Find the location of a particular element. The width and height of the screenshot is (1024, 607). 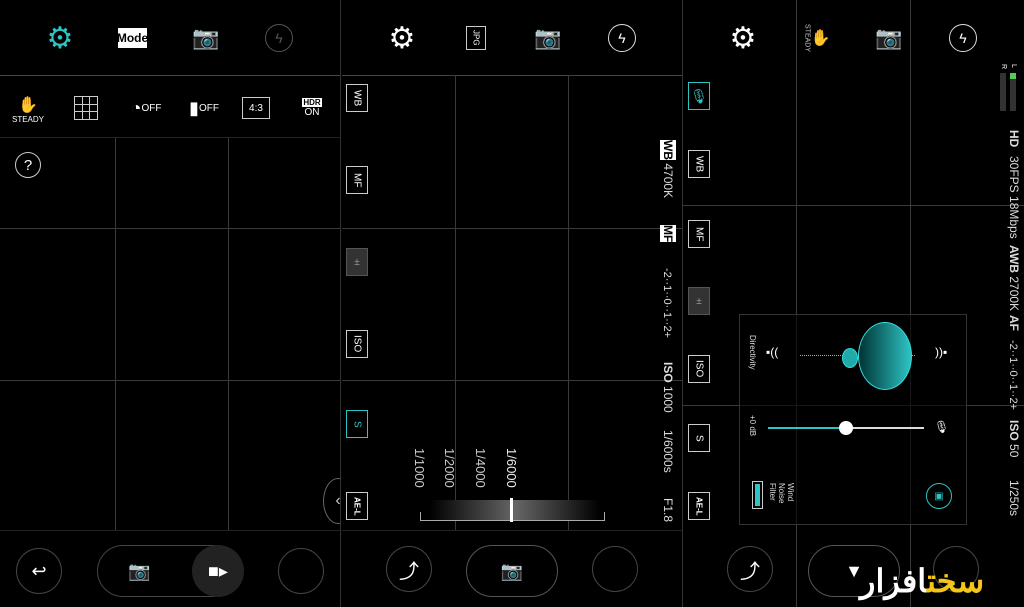

steady-button: STEADY ✋ is located at coordinates (817, 38).